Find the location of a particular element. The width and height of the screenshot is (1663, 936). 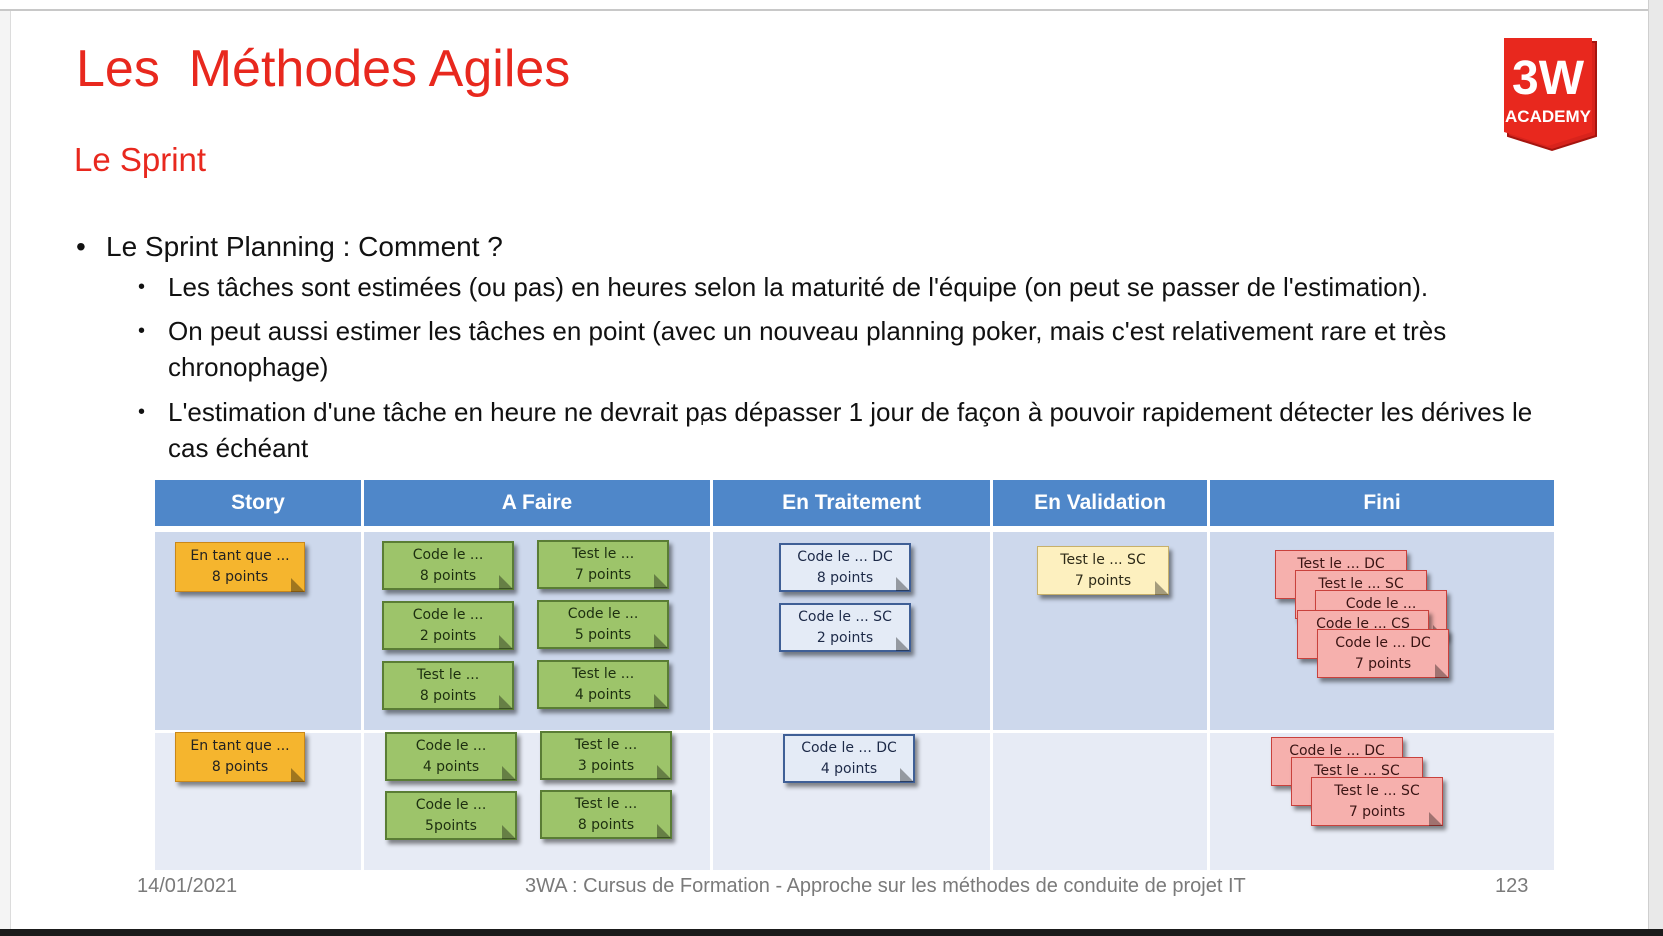

task-card: Code le ... 4 points is located at coordinates (451, 756).